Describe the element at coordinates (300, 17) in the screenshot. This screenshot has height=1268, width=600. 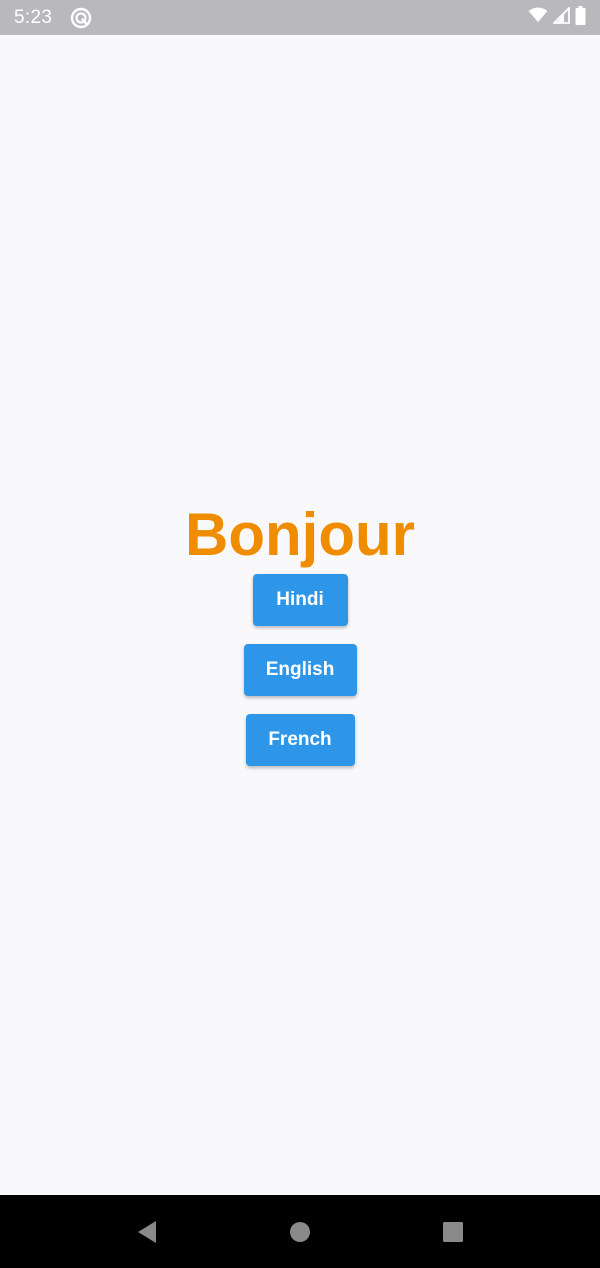
I see `status-bar: 5:23` at that location.